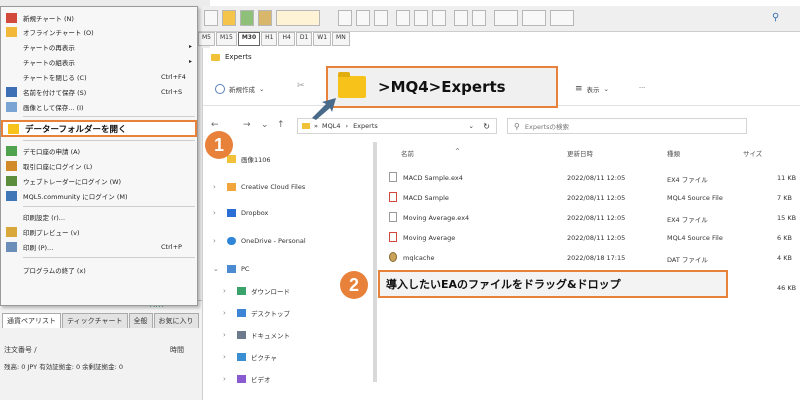 This screenshot has width=800, height=400. What do you see at coordinates (31, 320) in the screenshot?
I see `tab-symbols: 通貨ペアリスト` at bounding box center [31, 320].